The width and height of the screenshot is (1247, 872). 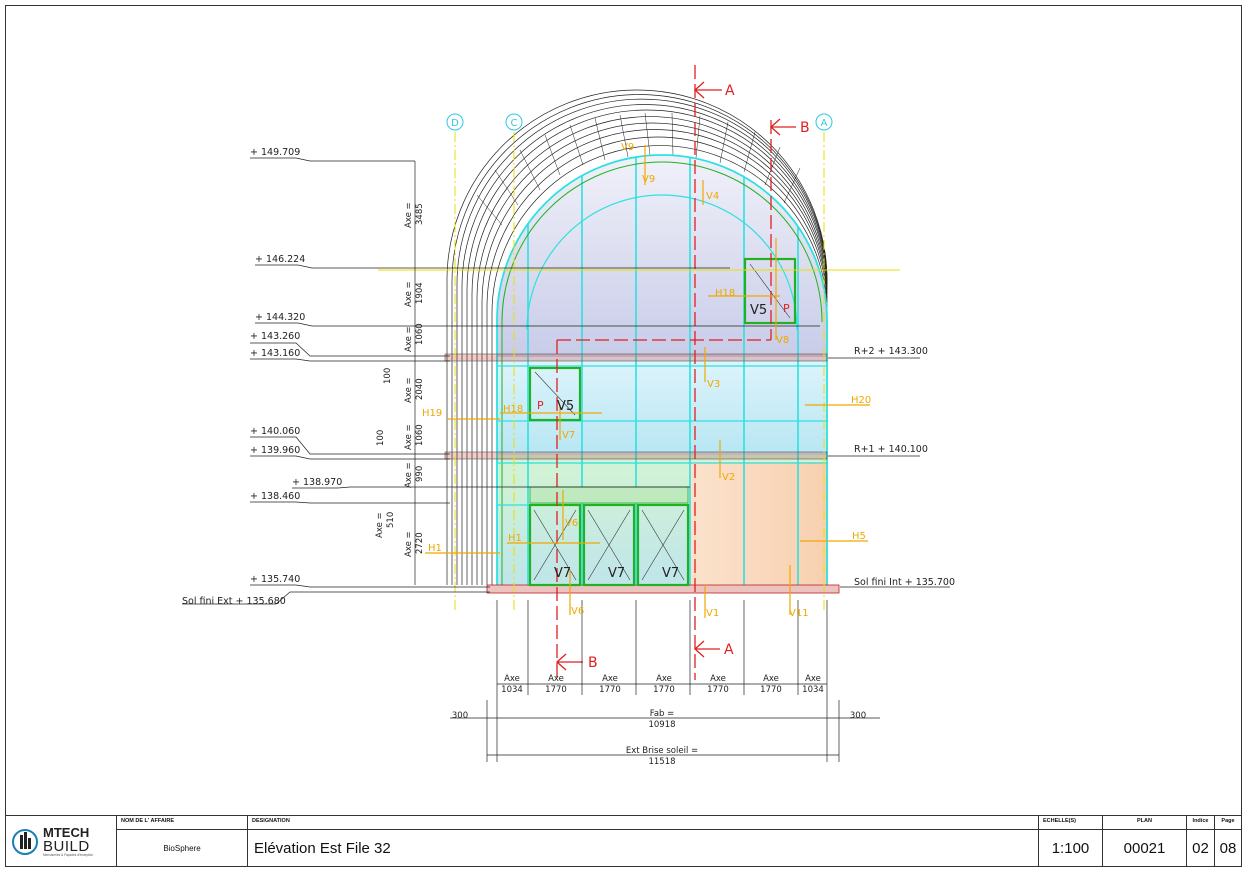 What do you see at coordinates (275, 336) in the screenshot?
I see `level-label: + 143.260` at bounding box center [275, 336].